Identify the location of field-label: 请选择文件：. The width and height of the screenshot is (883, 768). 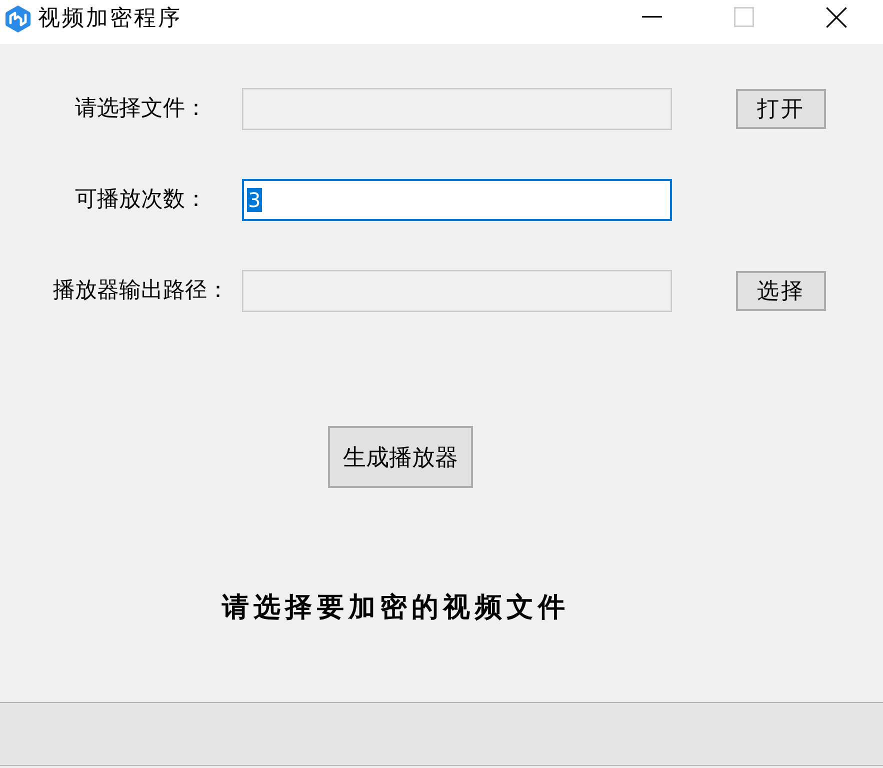
(141, 109).